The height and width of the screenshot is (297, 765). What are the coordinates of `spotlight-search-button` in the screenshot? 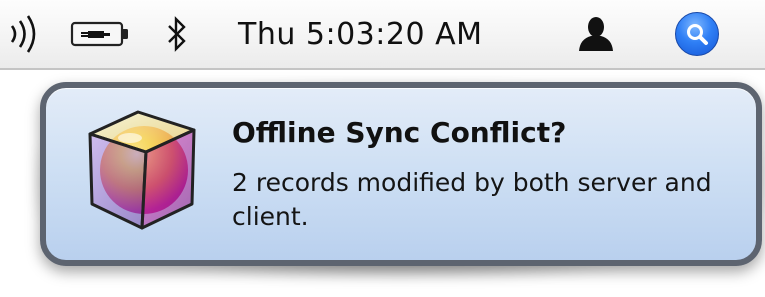 It's located at (697, 34).